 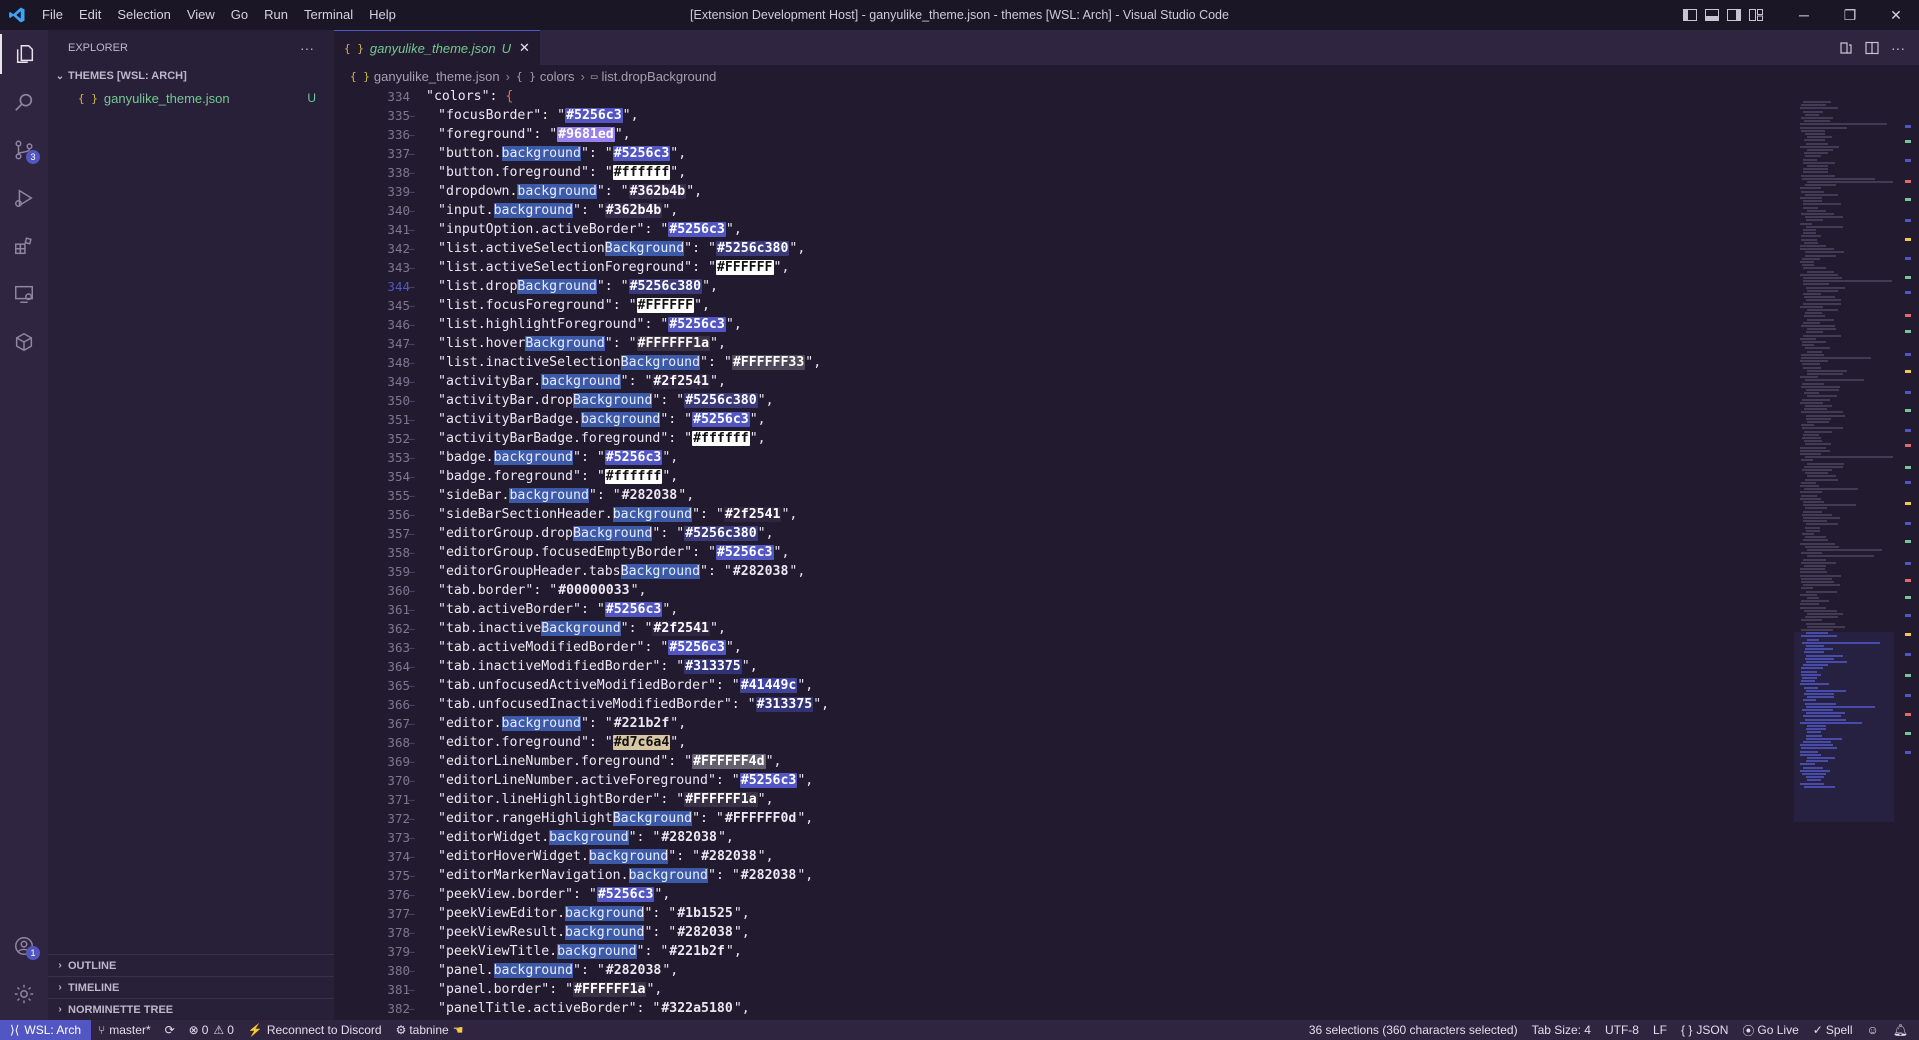 What do you see at coordinates (1846, 47) in the screenshot?
I see `open-changes-icon` at bounding box center [1846, 47].